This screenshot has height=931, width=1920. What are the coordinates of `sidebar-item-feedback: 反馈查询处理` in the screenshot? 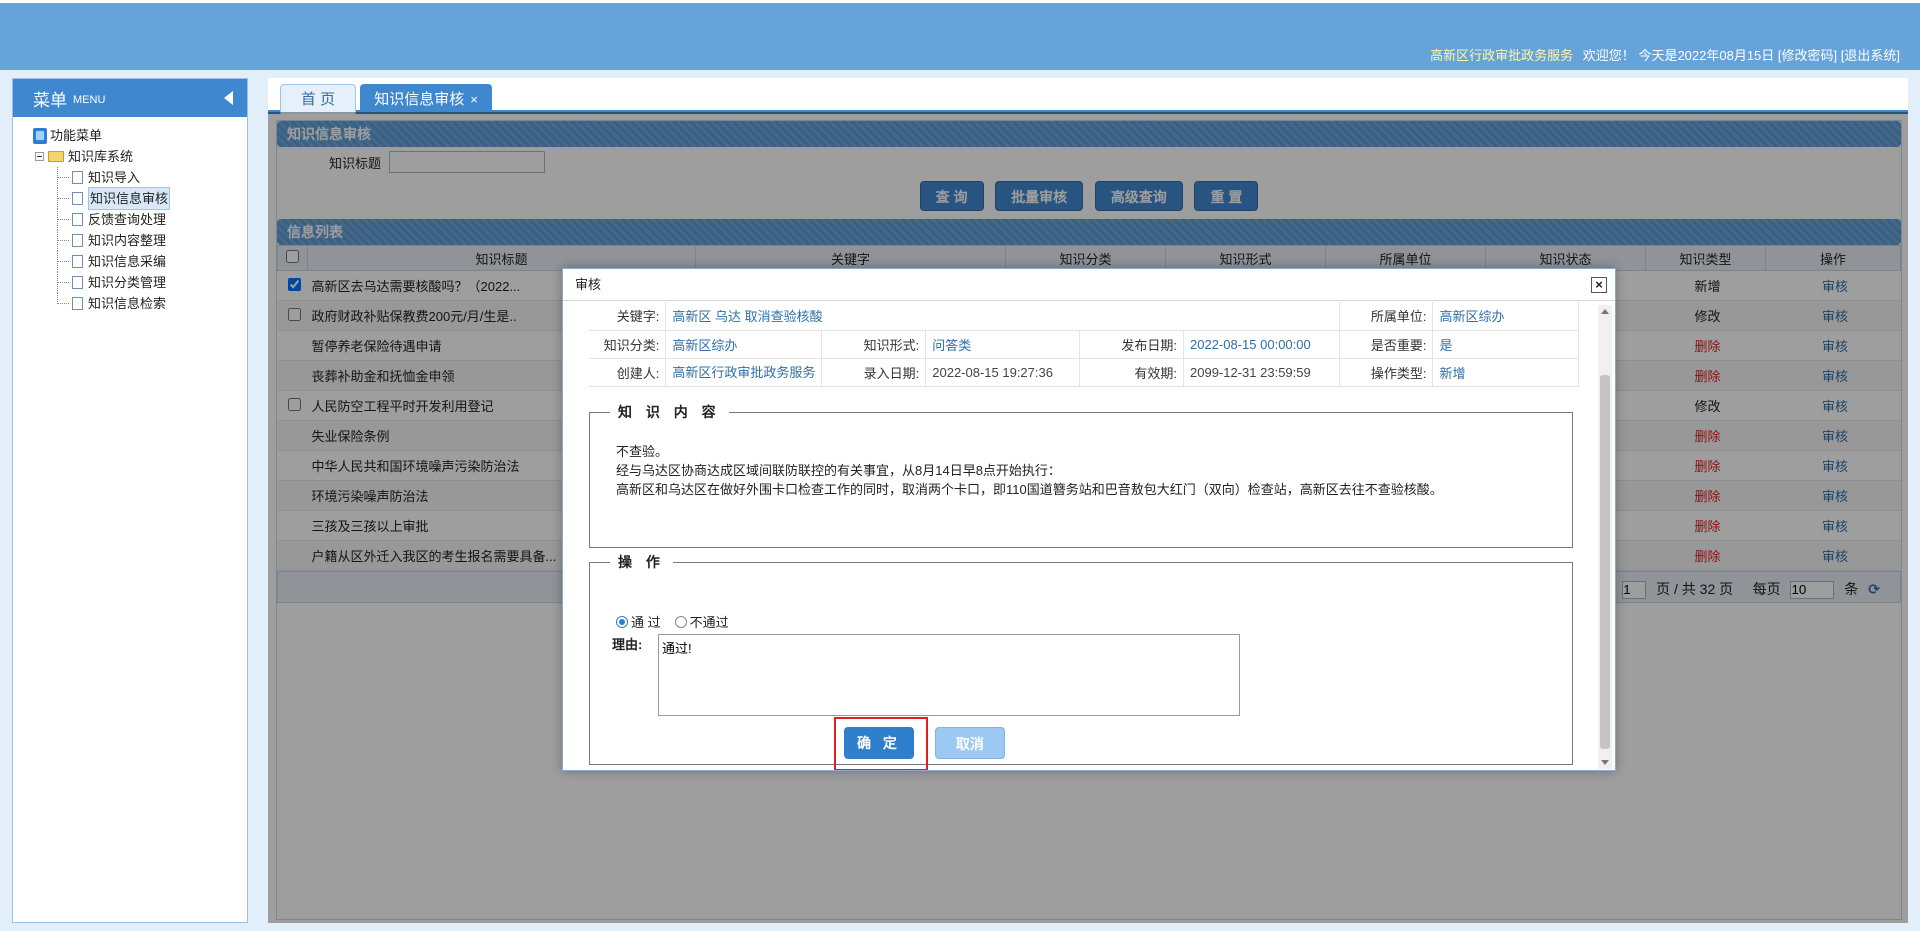 It's located at (134, 219).